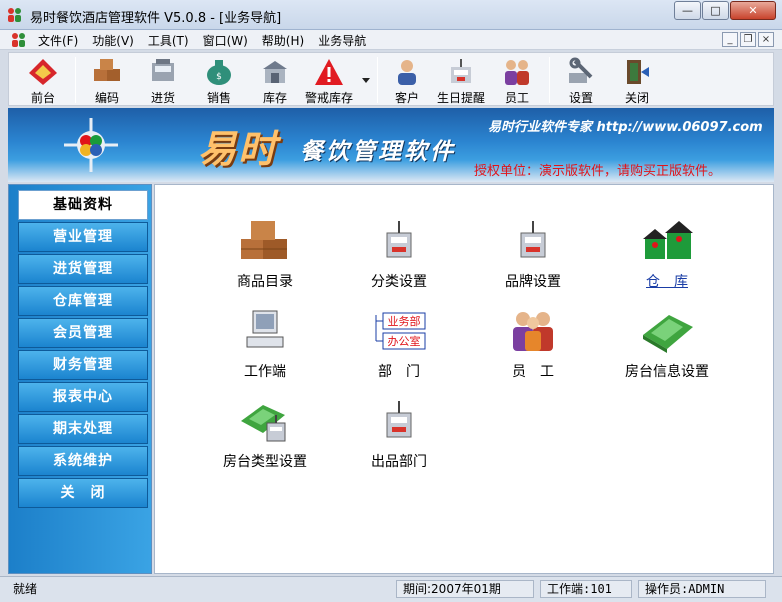 This screenshot has width=782, height=602. What do you see at coordinates (667, 372) in the screenshot?
I see `tile-label: 房台信息设置` at bounding box center [667, 372].